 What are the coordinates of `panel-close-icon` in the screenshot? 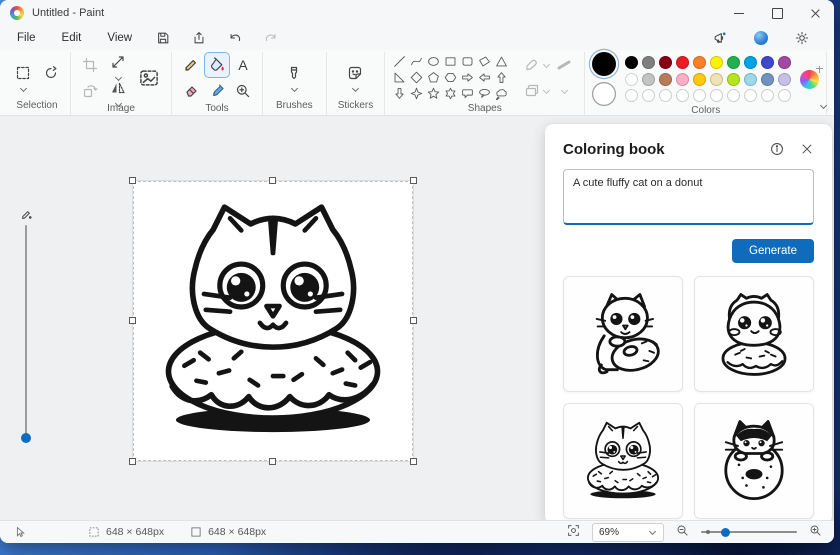 It's located at (807, 149).